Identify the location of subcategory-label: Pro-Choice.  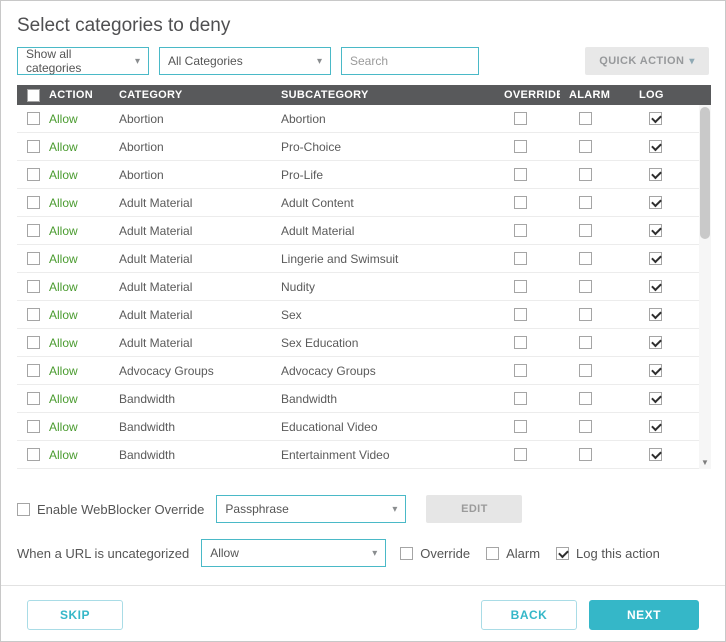
(311, 146).